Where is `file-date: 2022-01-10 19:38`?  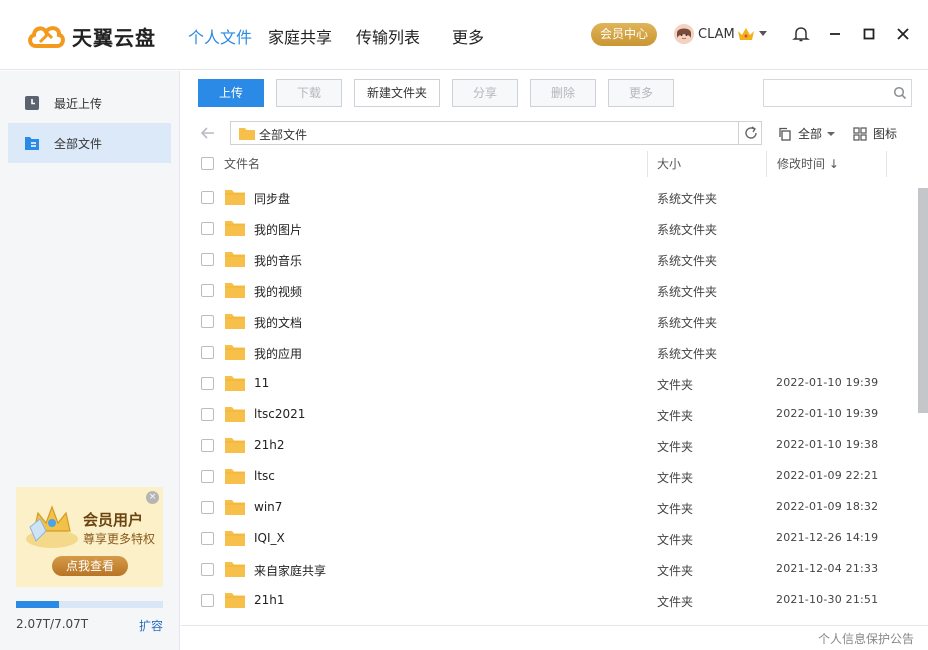
file-date: 2022-01-10 19:38 is located at coordinates (827, 444).